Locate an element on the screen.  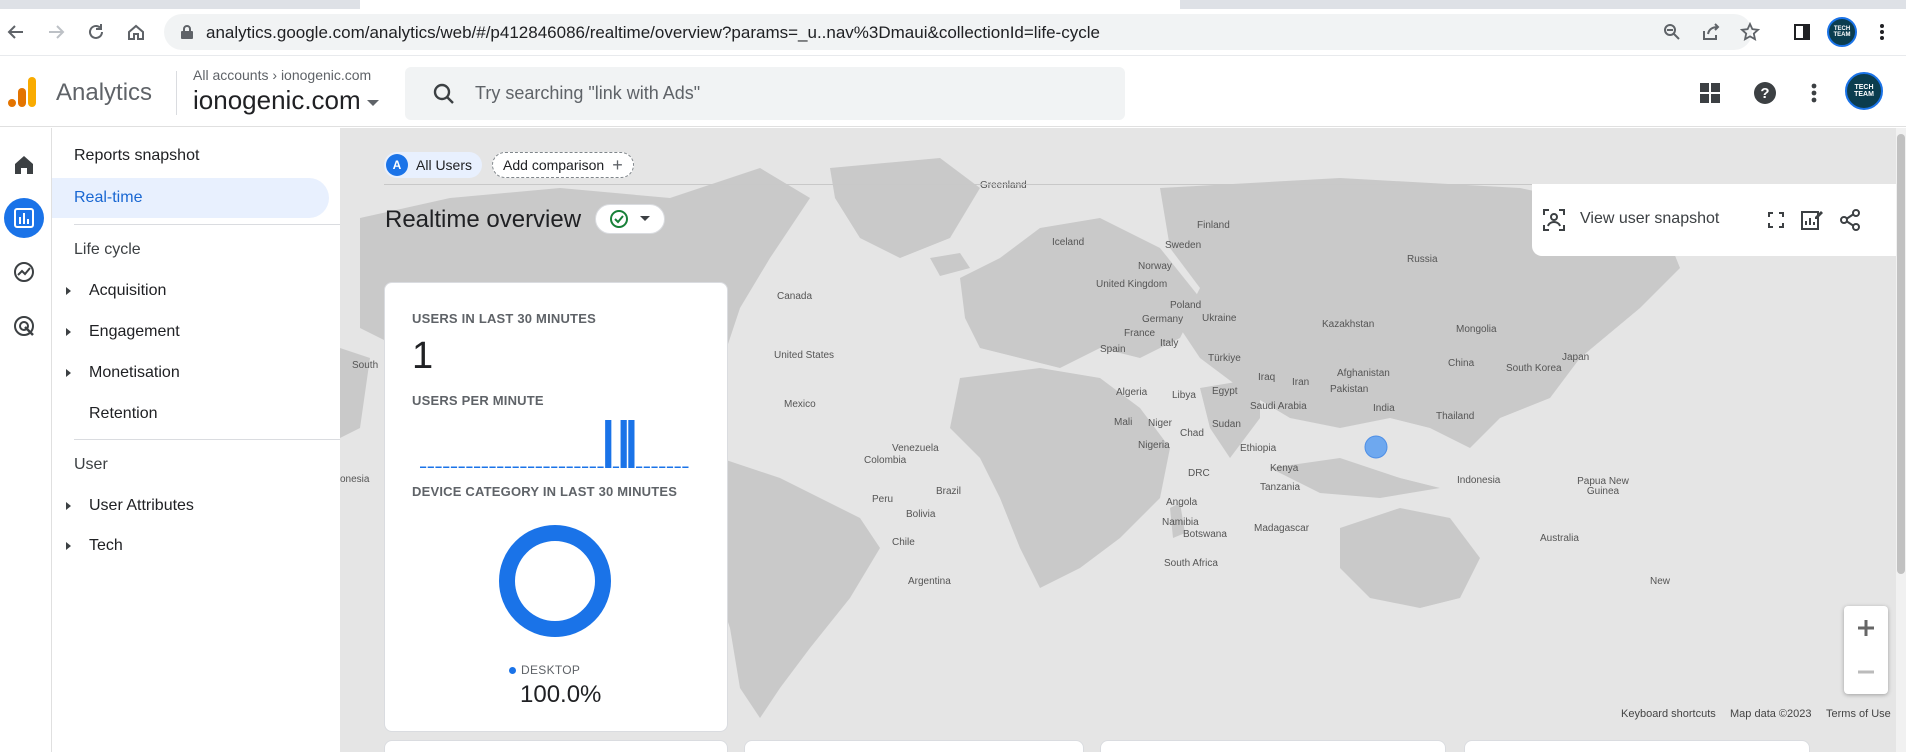
reload-icon is located at coordinates (96, 32).